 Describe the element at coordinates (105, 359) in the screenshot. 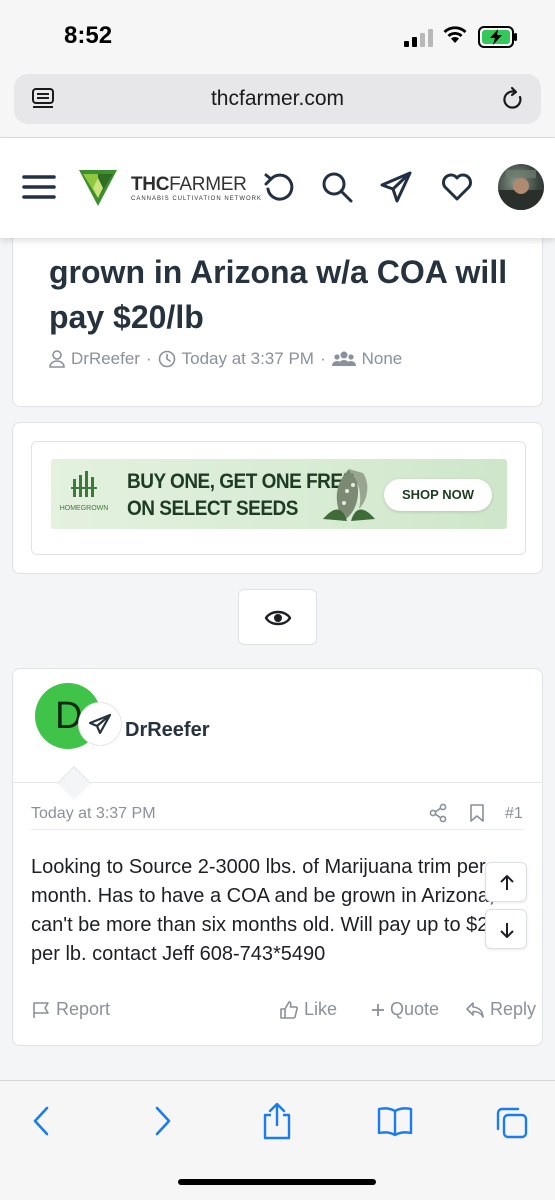

I see `thread-author: DrReefer` at that location.